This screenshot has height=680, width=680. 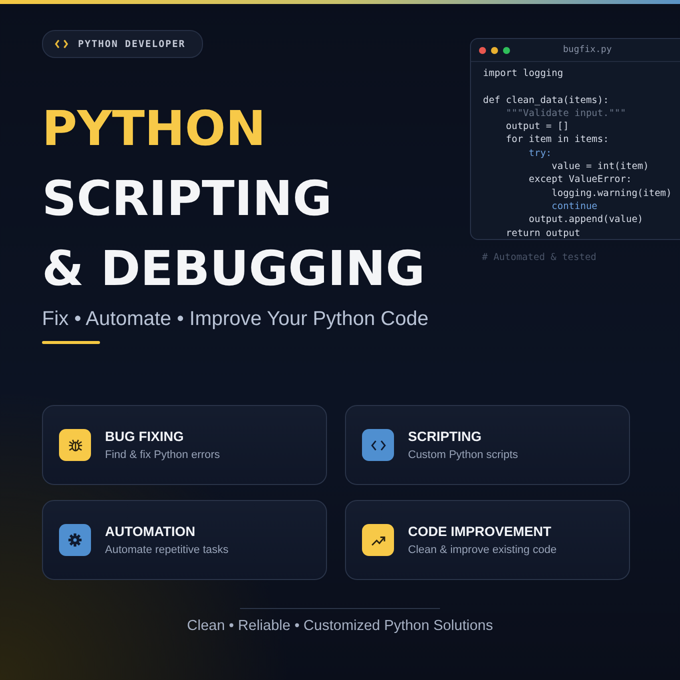 I want to click on feature-description: Find & fix Python errors, so click(x=162, y=455).